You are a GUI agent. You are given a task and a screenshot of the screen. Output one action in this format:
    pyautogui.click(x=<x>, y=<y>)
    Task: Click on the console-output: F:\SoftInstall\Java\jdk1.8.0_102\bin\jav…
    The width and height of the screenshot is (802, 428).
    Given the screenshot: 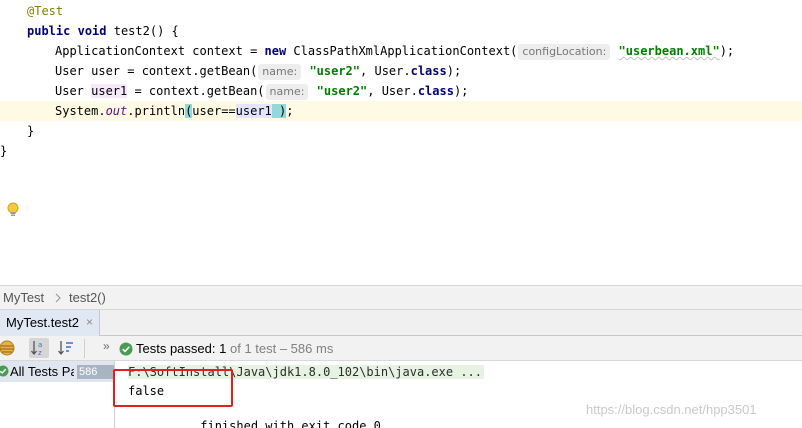 What is the action you would take?
    pyautogui.click(x=459, y=394)
    